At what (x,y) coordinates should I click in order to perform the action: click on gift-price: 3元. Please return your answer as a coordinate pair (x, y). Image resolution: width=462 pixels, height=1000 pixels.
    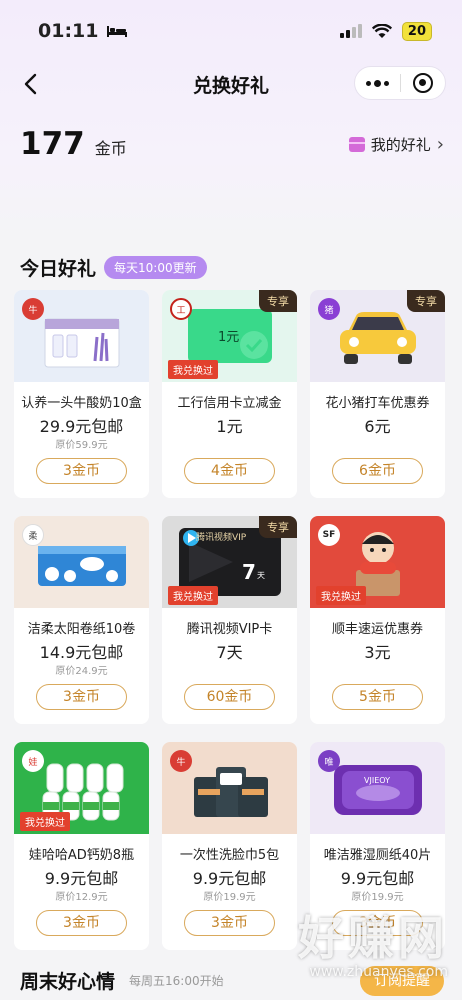
    Looking at the image, I should click on (377, 652).